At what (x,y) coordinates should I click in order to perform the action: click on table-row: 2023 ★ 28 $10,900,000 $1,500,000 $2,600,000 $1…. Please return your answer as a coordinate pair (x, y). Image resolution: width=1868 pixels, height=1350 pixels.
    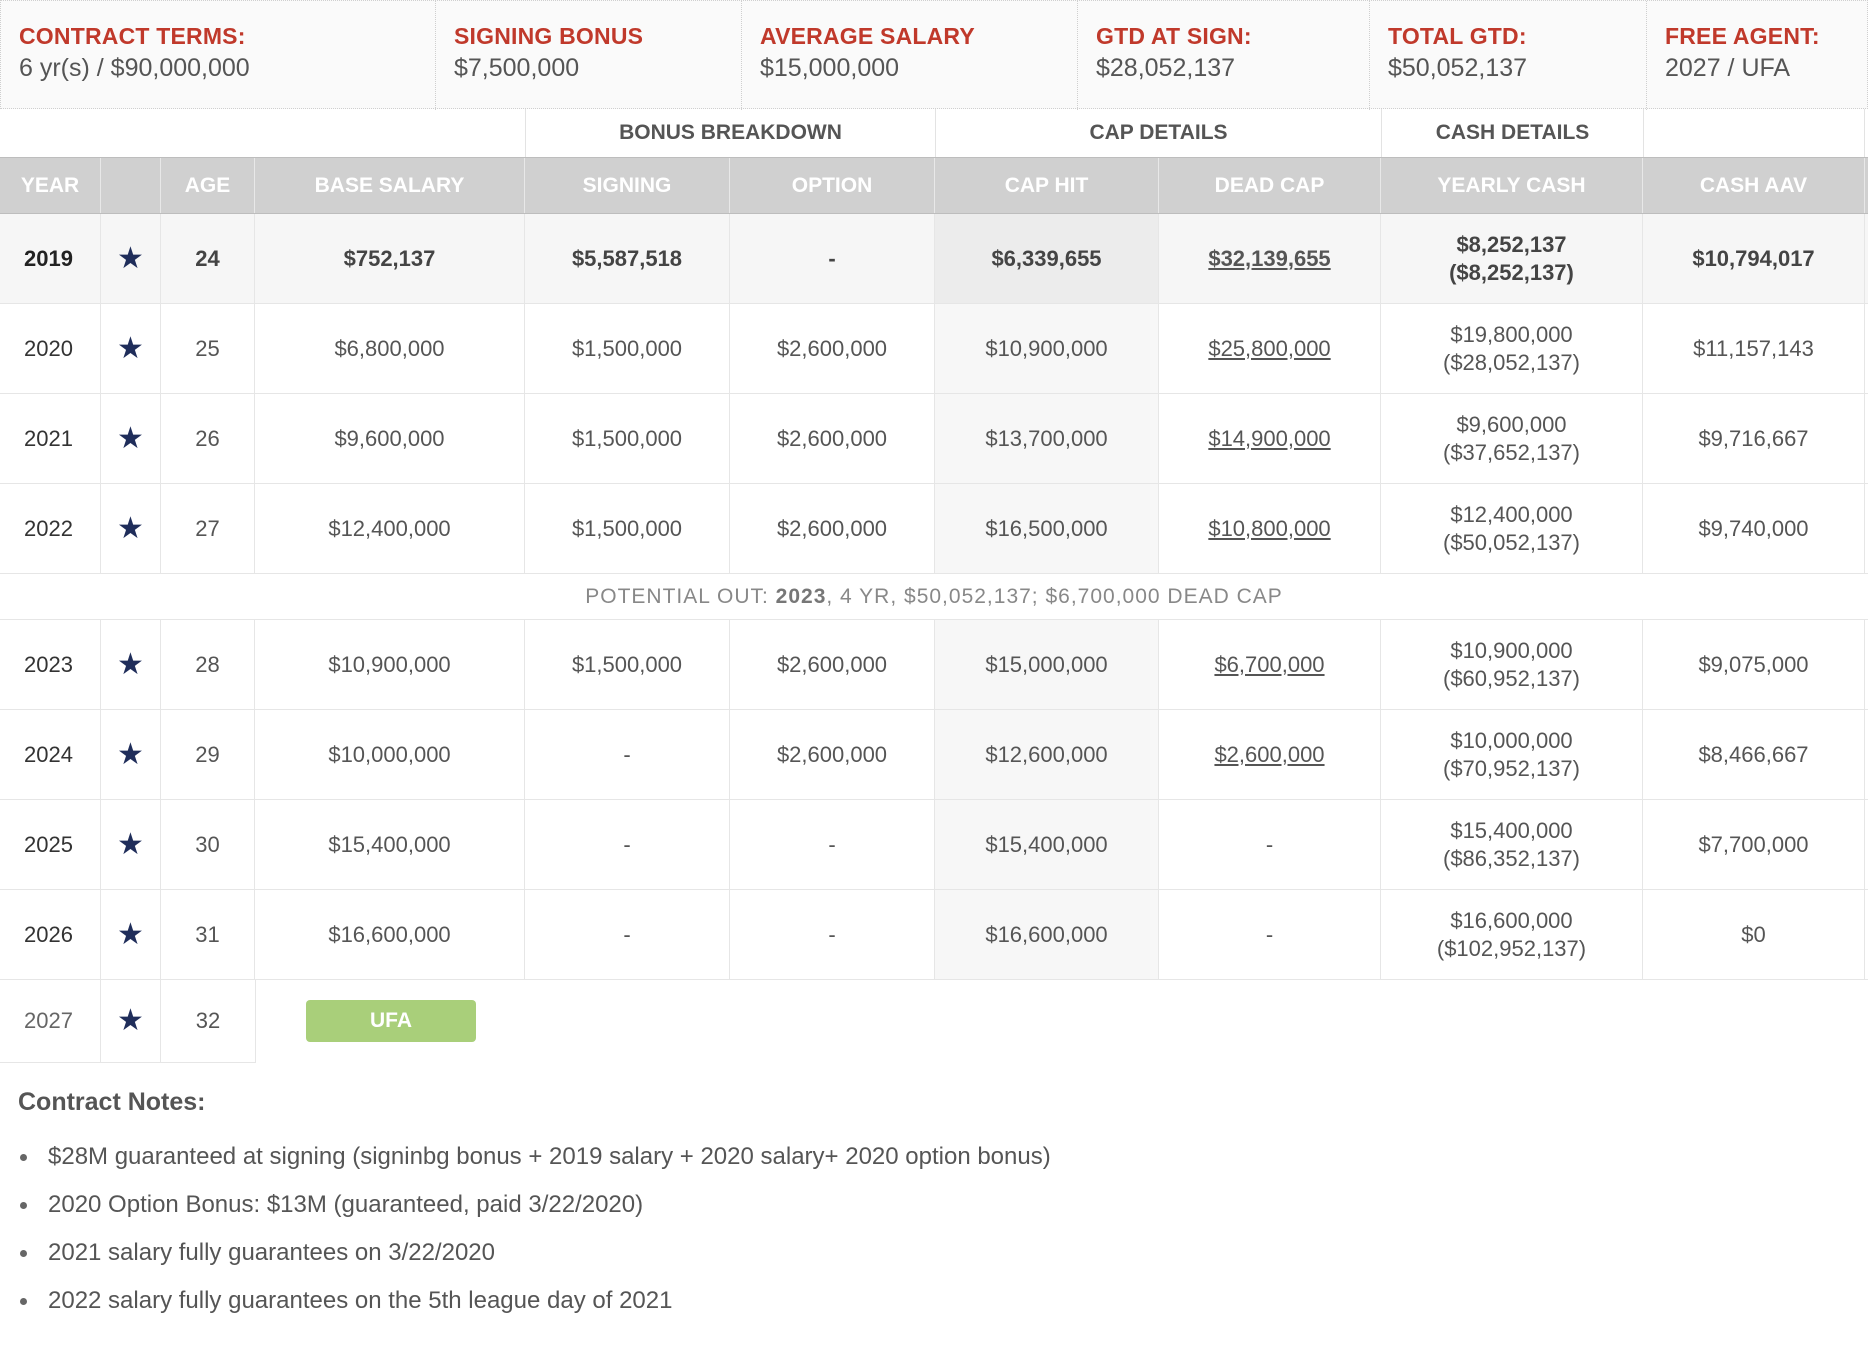
    Looking at the image, I should click on (934, 665).